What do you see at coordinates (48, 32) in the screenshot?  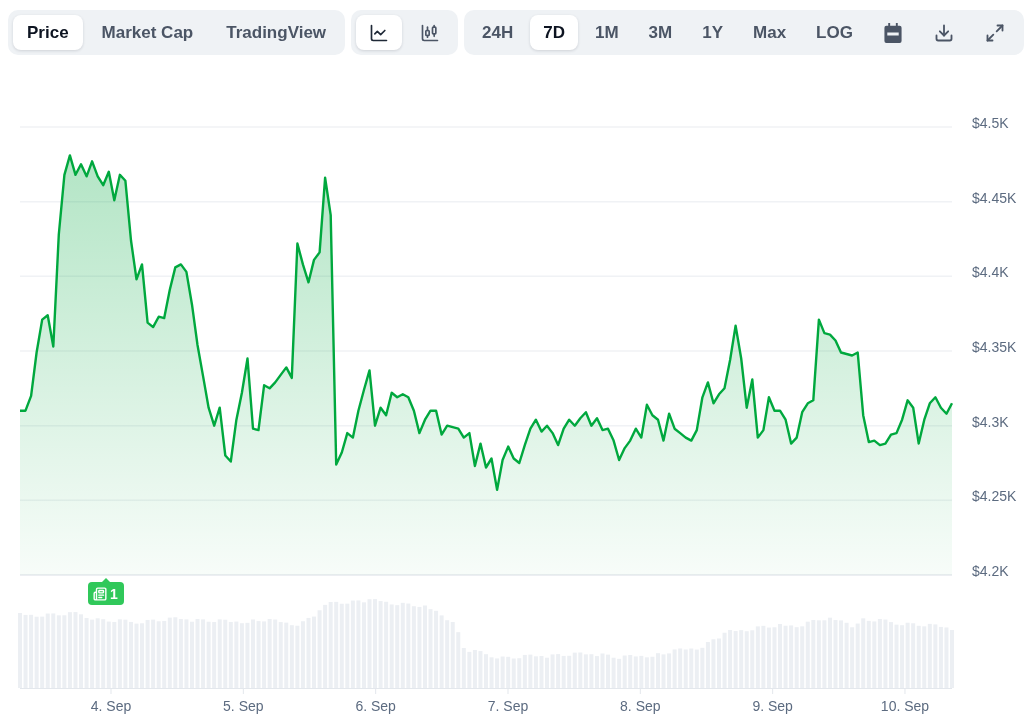 I see `view-tab: Price` at bounding box center [48, 32].